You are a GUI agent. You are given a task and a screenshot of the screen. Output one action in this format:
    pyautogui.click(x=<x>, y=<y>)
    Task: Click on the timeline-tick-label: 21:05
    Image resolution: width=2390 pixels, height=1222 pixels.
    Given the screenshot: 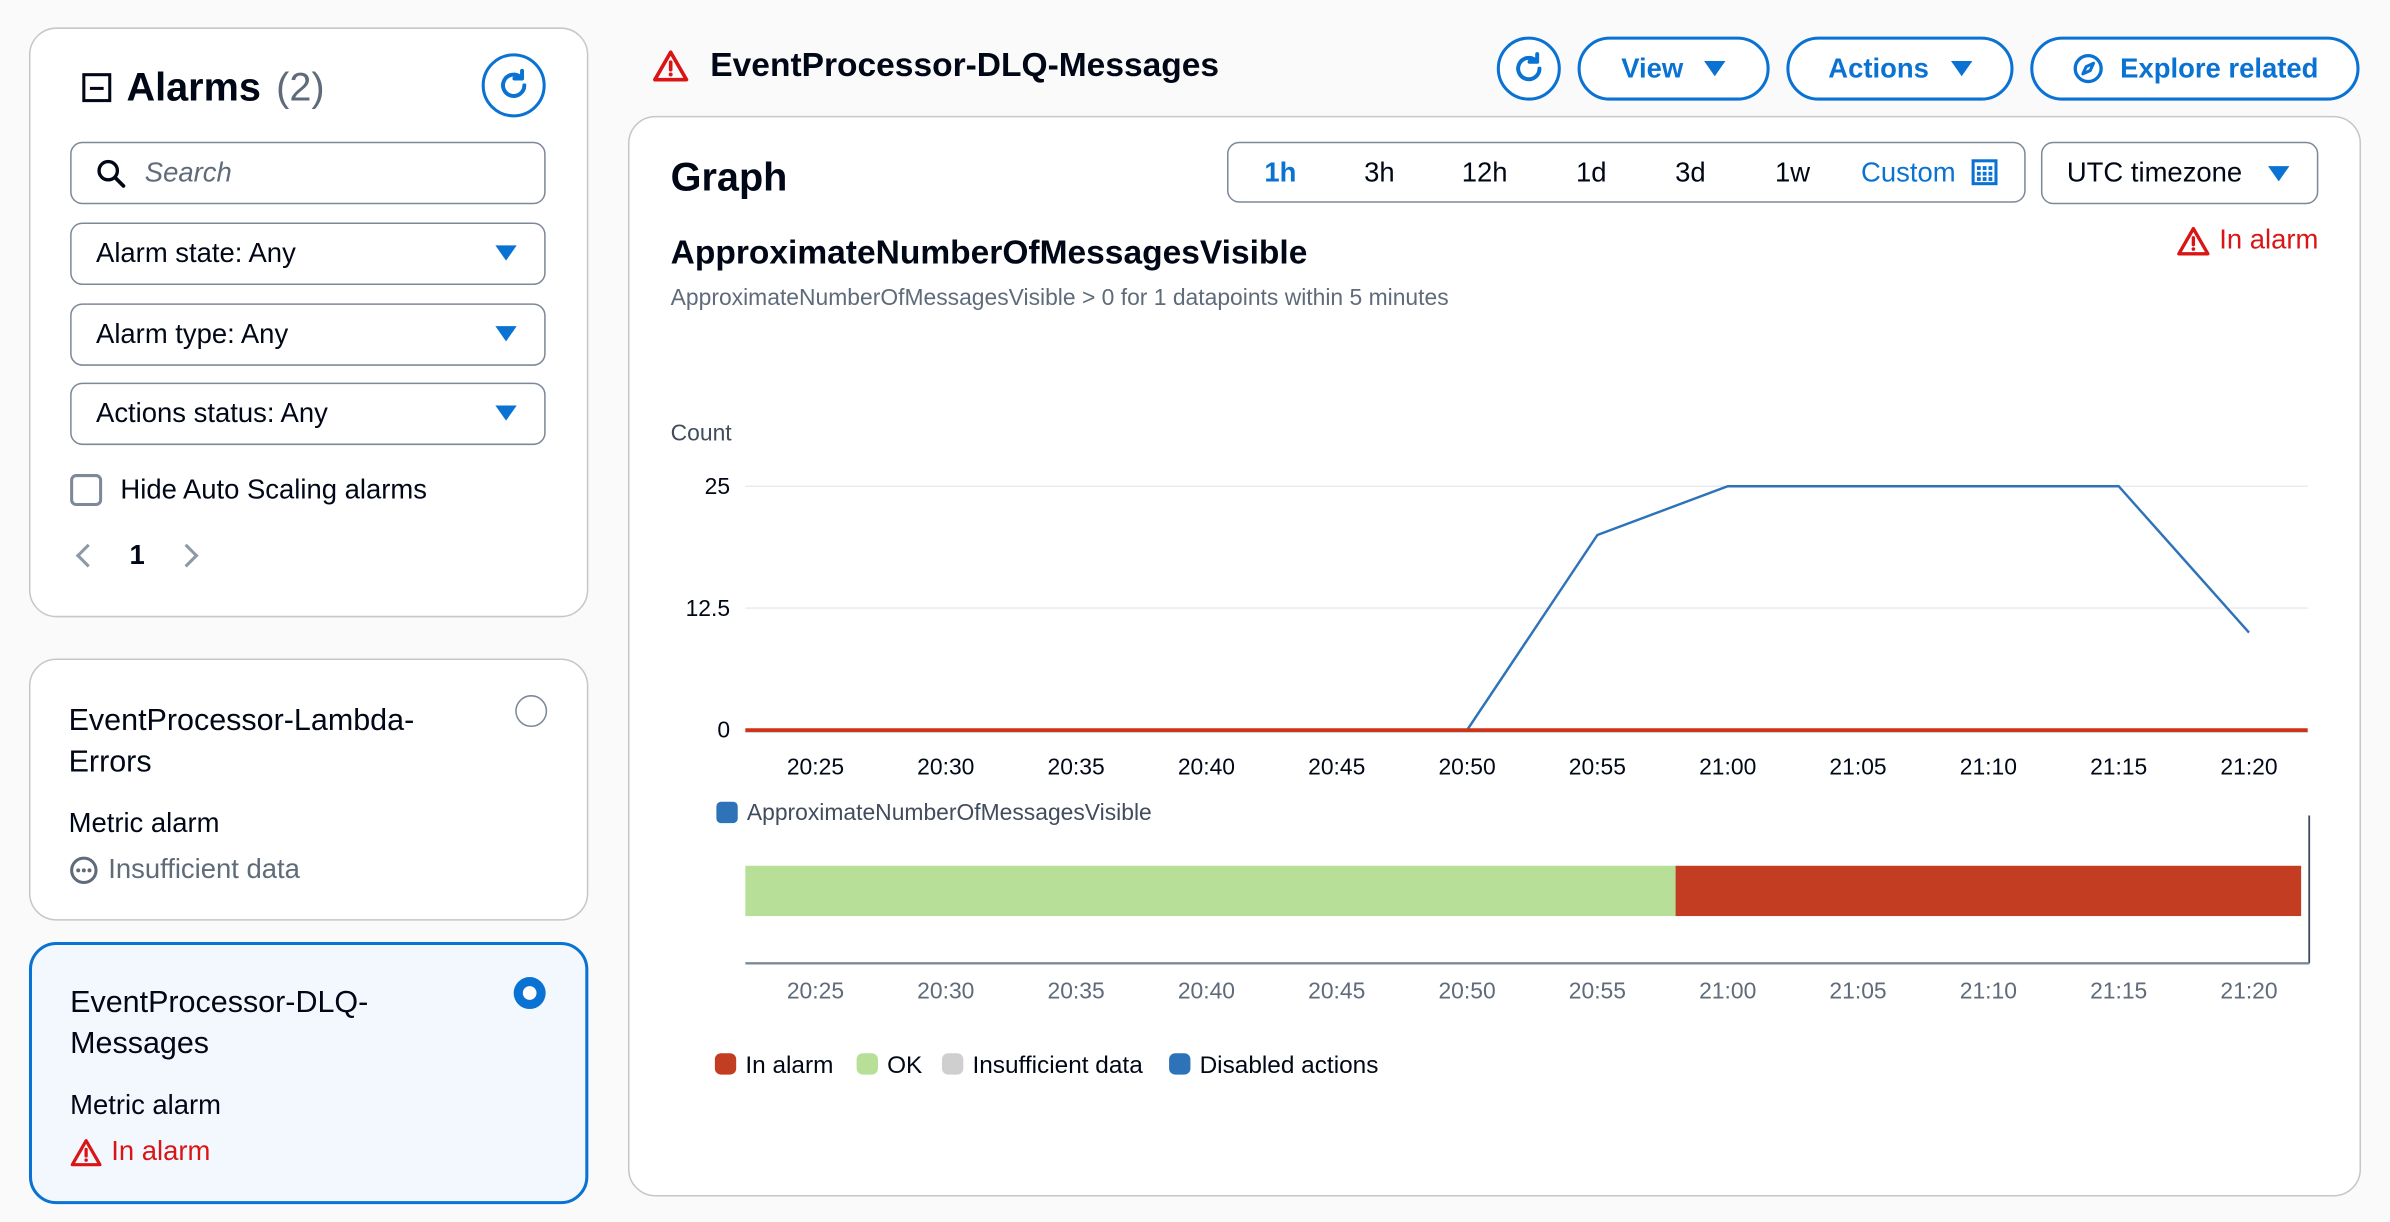 What is the action you would take?
    pyautogui.click(x=1857, y=990)
    